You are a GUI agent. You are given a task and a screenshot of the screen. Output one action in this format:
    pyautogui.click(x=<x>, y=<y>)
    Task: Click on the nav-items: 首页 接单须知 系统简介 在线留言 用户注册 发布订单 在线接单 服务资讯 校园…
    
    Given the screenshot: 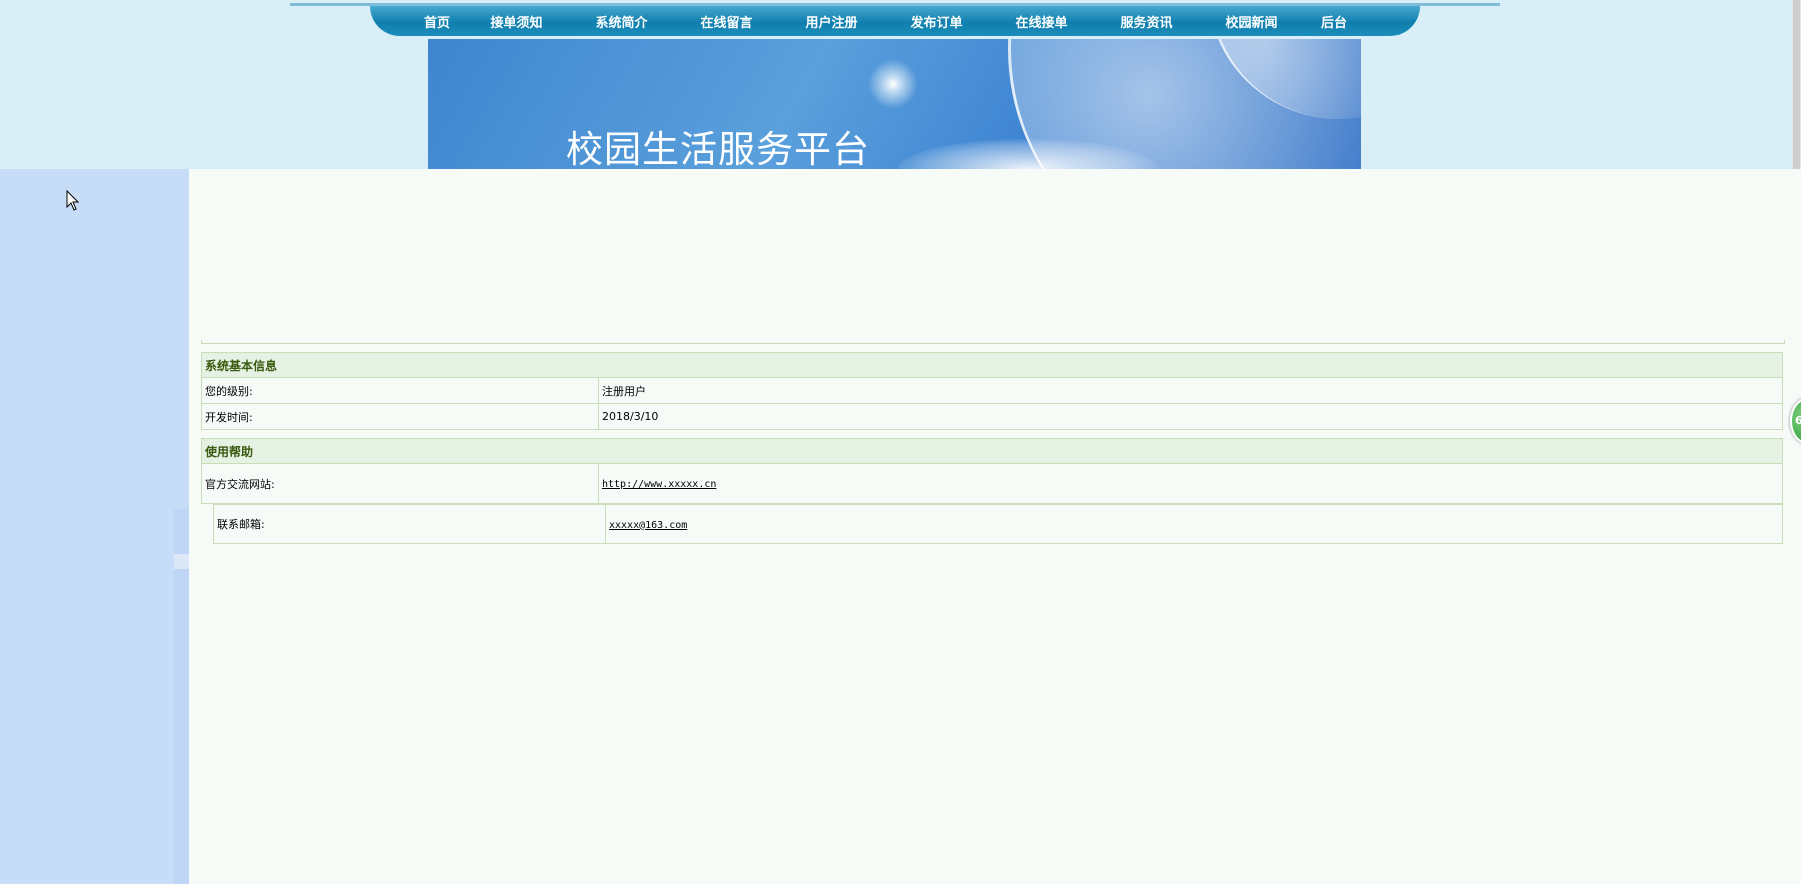 What is the action you would take?
    pyautogui.click(x=887, y=21)
    